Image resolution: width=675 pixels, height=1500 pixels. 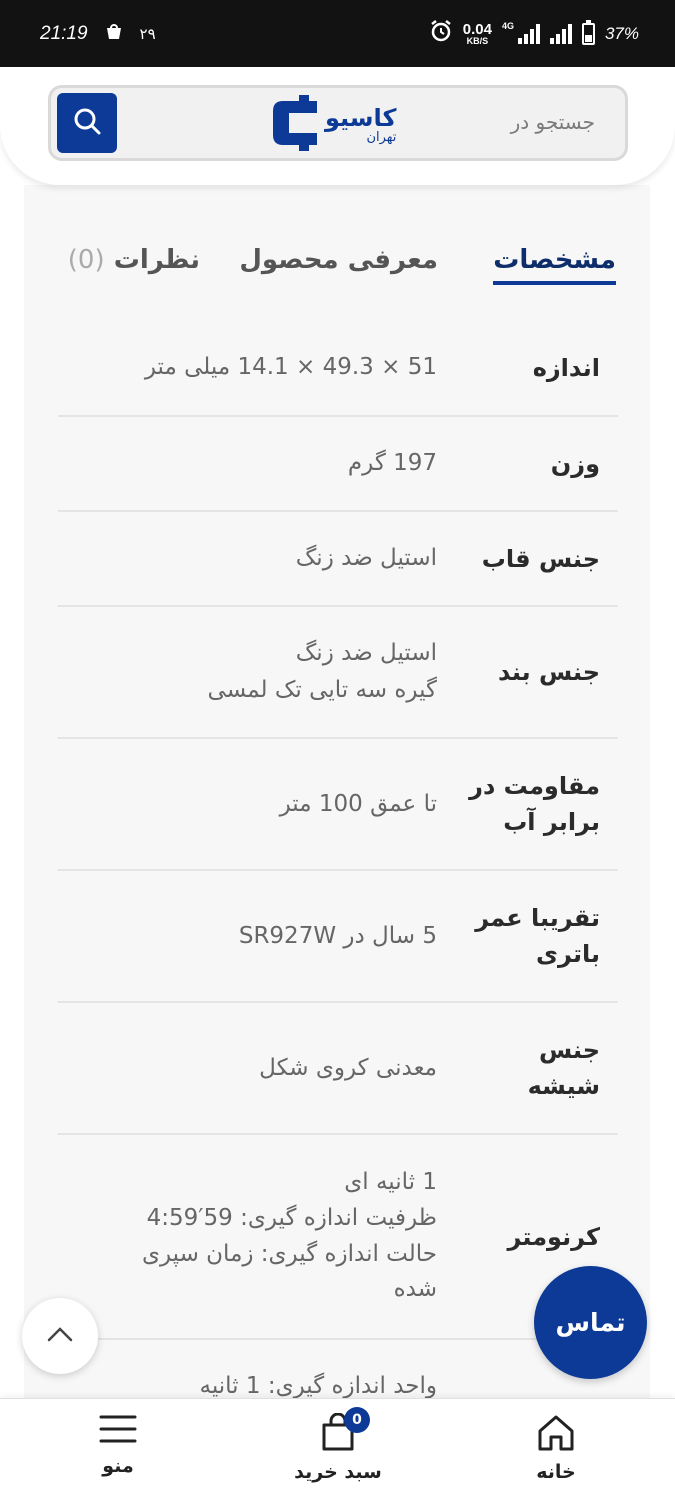 What do you see at coordinates (548, 672) in the screenshot?
I see `spec-label: جنس بند` at bounding box center [548, 672].